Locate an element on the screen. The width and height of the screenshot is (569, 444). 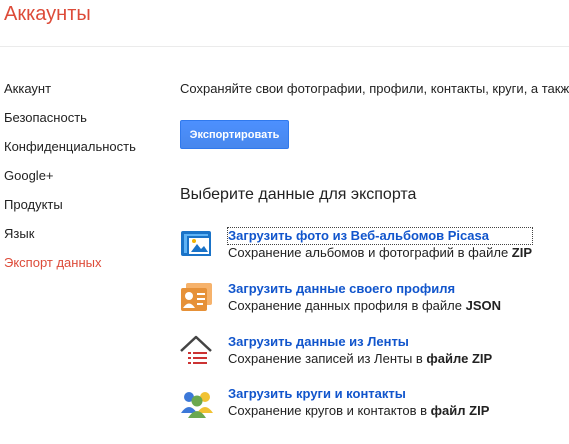
export-link-picasa: Загрузить фото из Веб-альбомов Picasa is located at coordinates (380, 236).